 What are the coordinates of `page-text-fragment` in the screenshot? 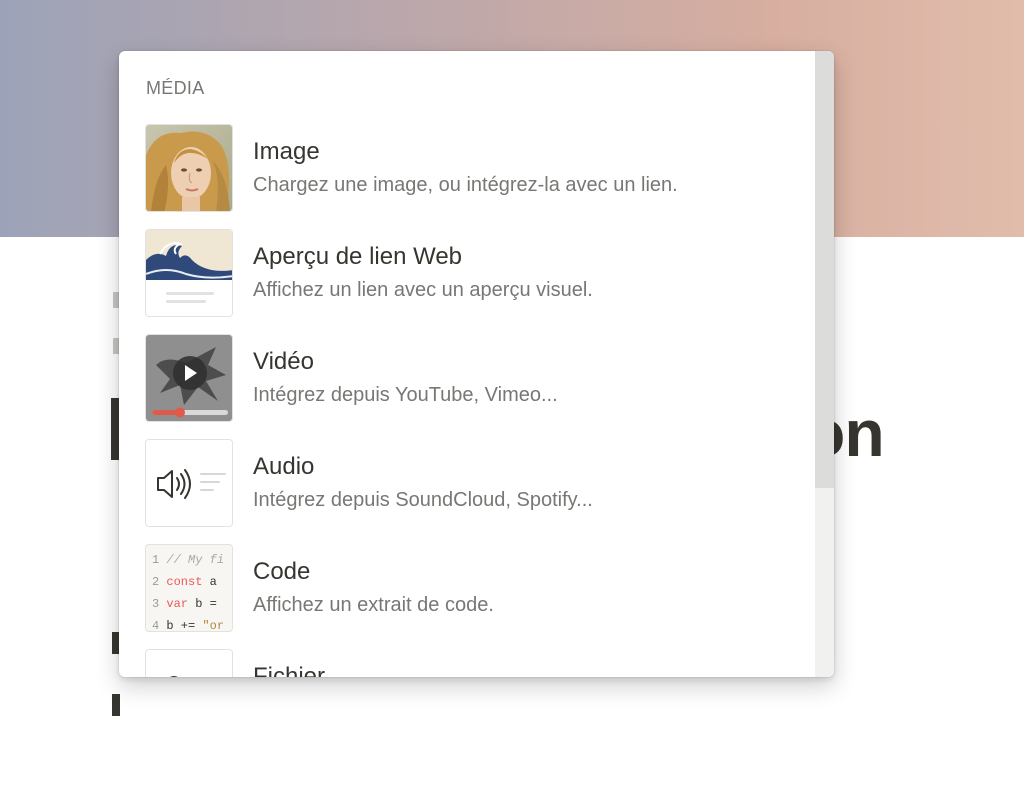 It's located at (116, 705).